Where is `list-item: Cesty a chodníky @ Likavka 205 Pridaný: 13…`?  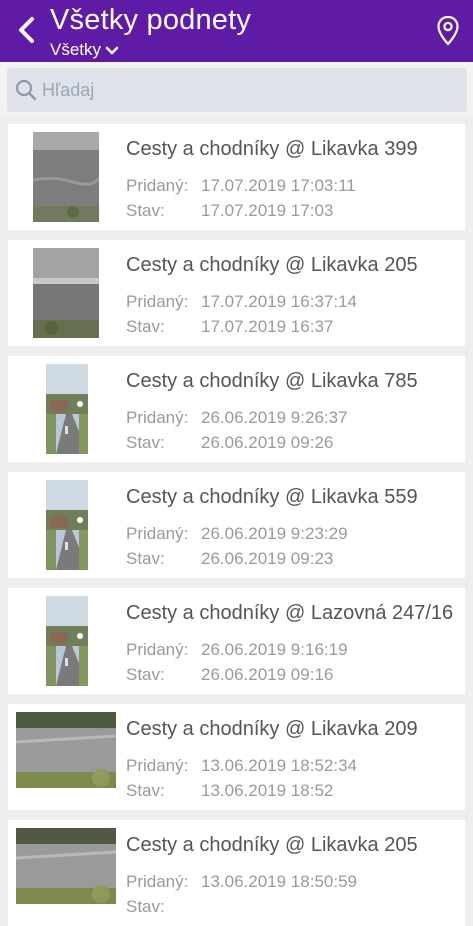 list-item: Cesty a chodníky @ Likavka 205 Pridaný: 13… is located at coordinates (236, 873).